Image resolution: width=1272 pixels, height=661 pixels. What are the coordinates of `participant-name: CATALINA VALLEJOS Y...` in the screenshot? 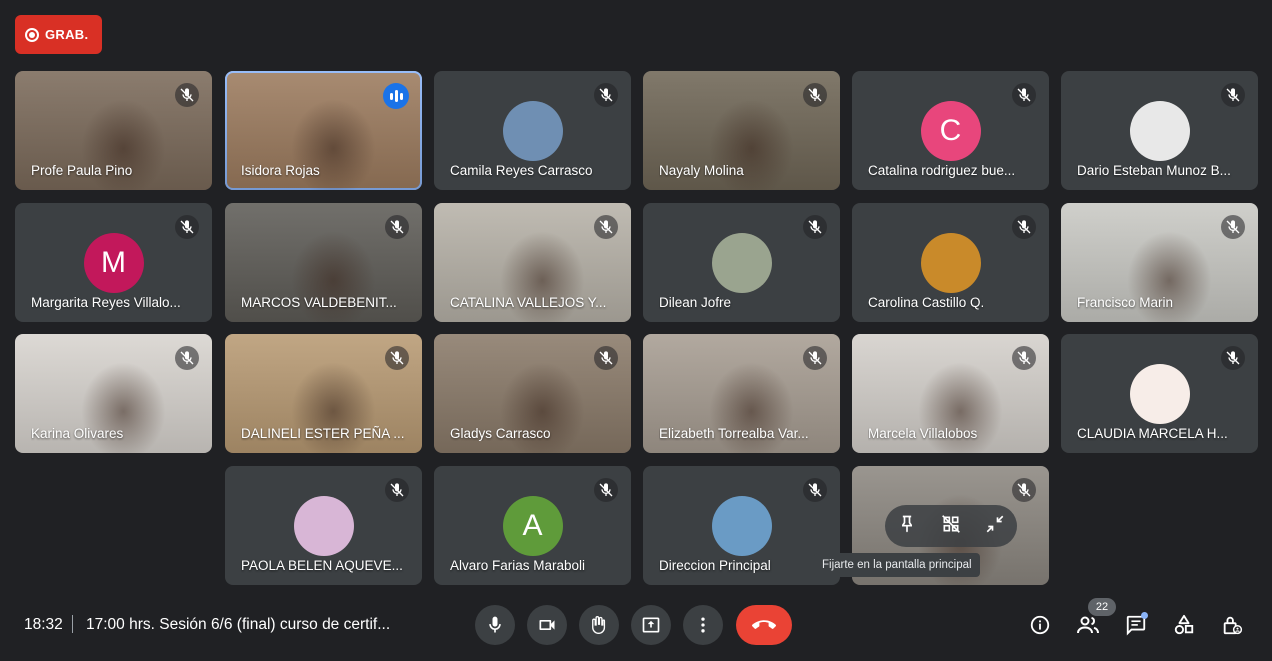 It's located at (528, 302).